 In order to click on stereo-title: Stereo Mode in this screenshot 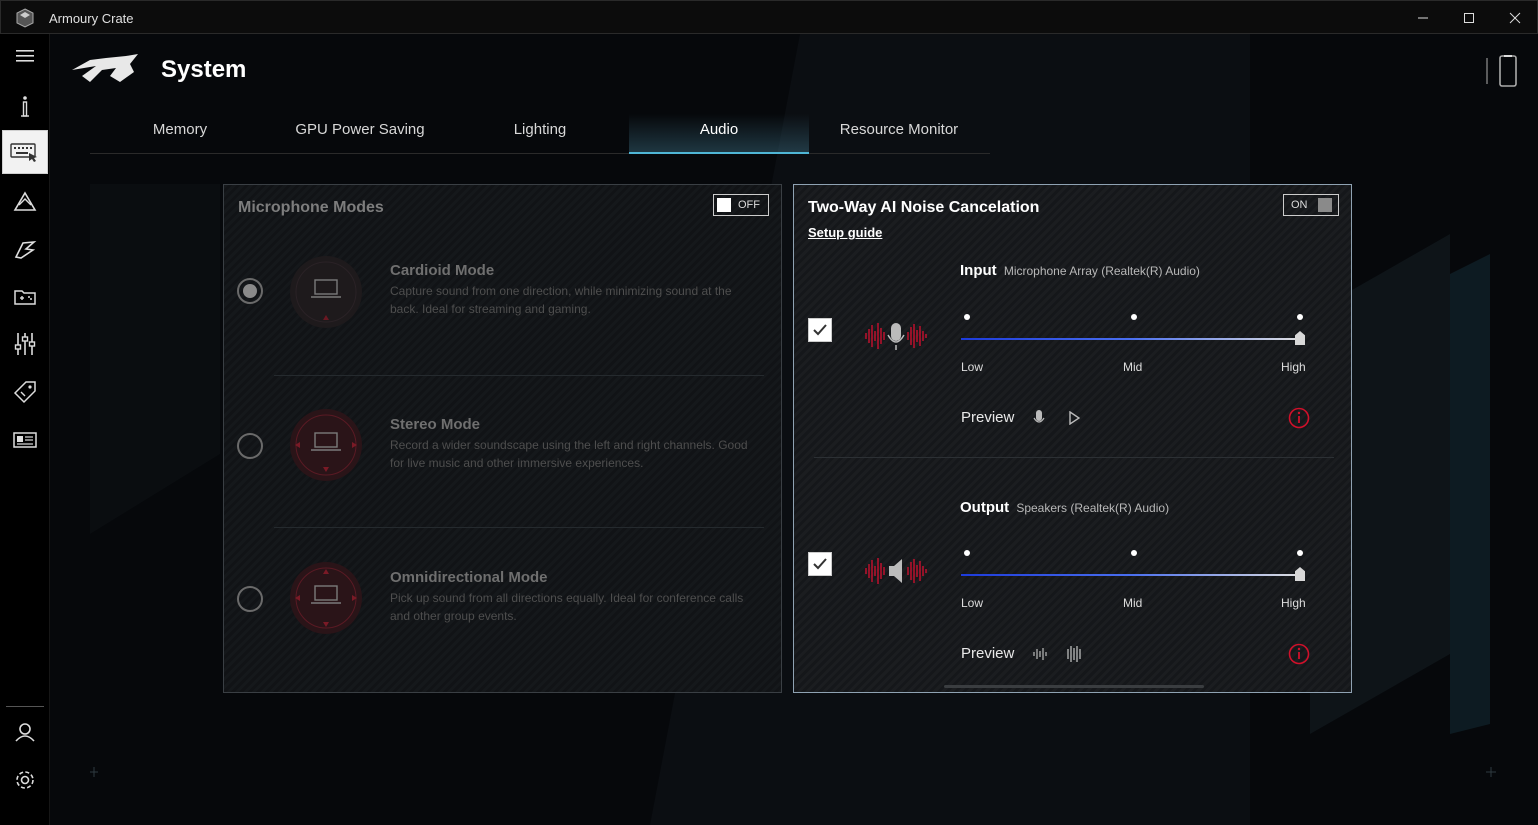, I will do `click(435, 424)`.